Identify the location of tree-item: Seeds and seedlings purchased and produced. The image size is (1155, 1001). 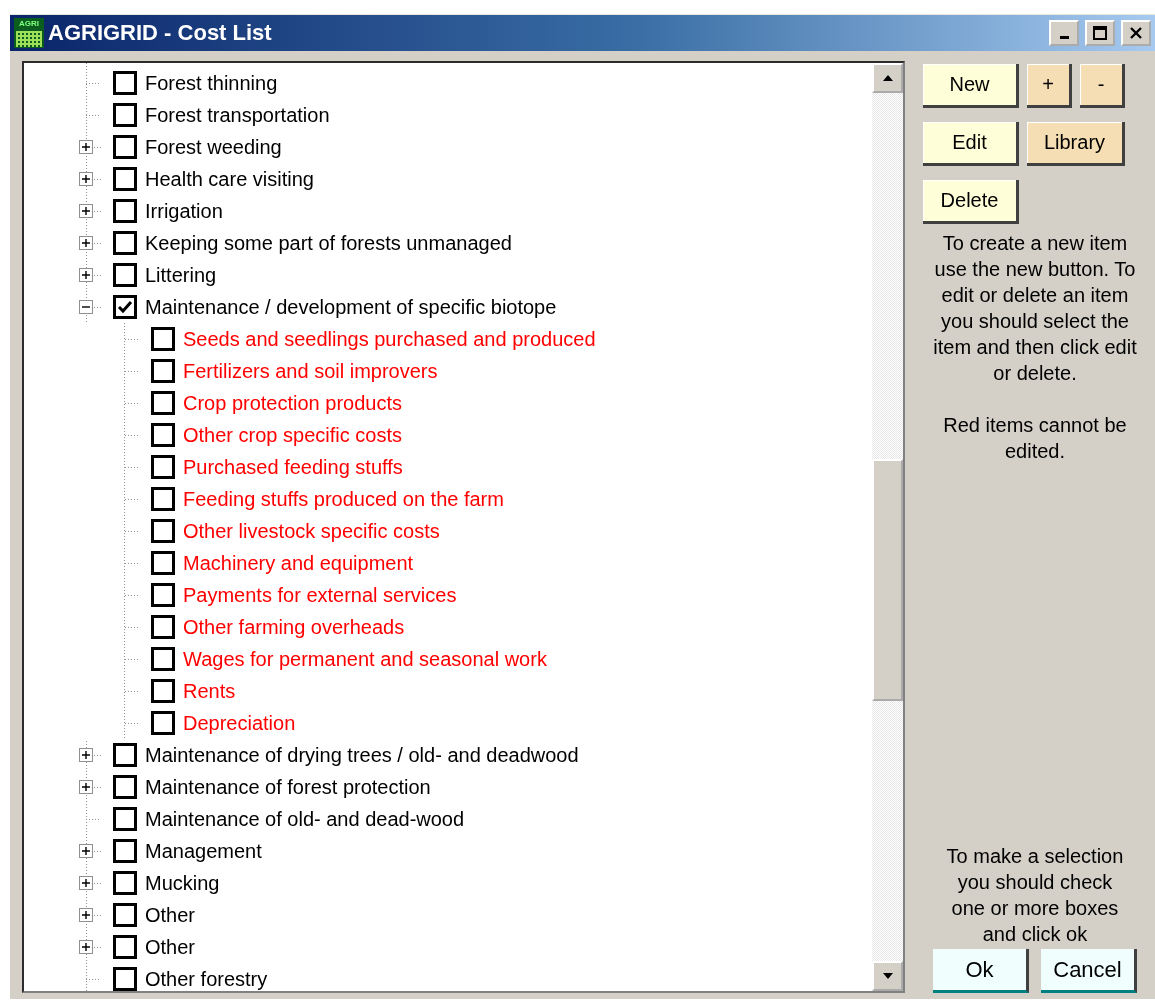
(389, 339).